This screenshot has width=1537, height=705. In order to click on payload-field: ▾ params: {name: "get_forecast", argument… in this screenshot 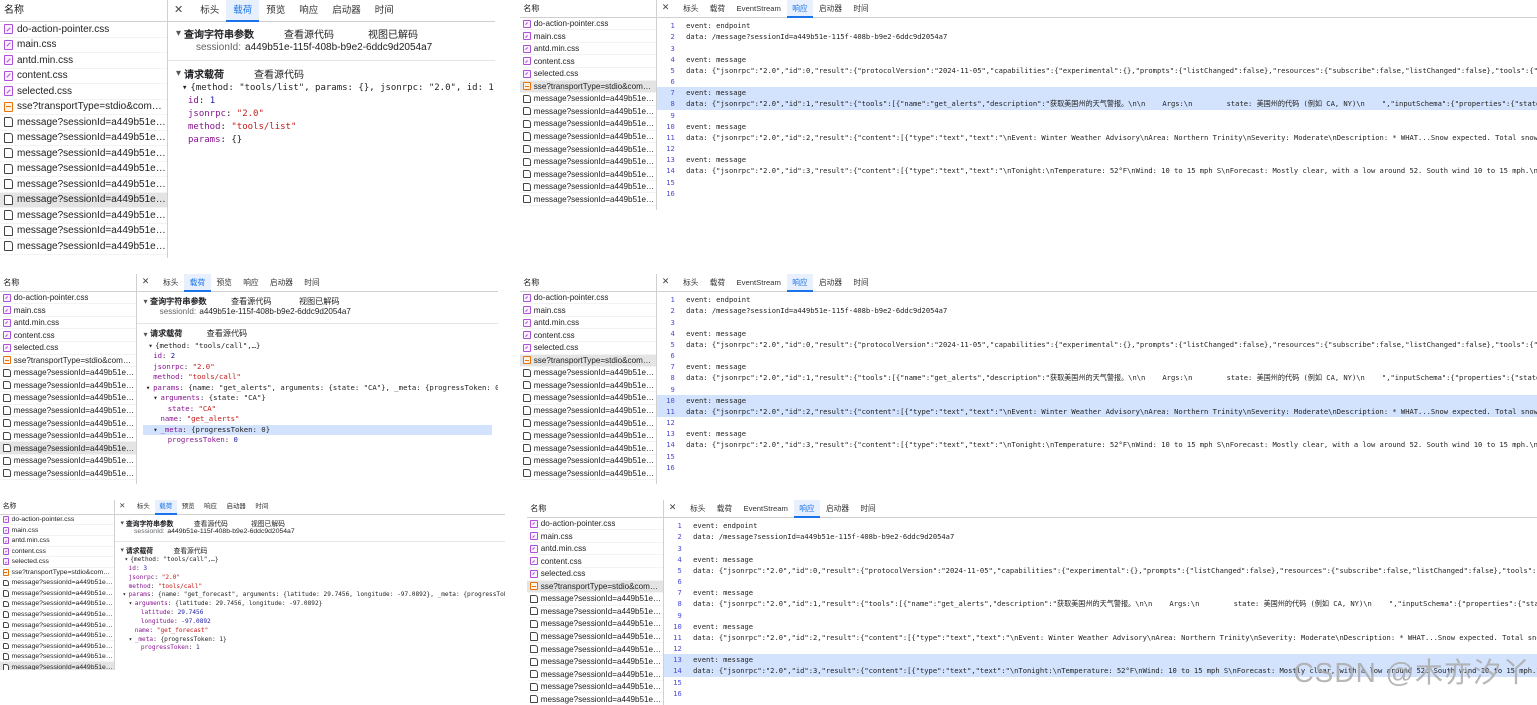, I will do `click(312, 595)`.